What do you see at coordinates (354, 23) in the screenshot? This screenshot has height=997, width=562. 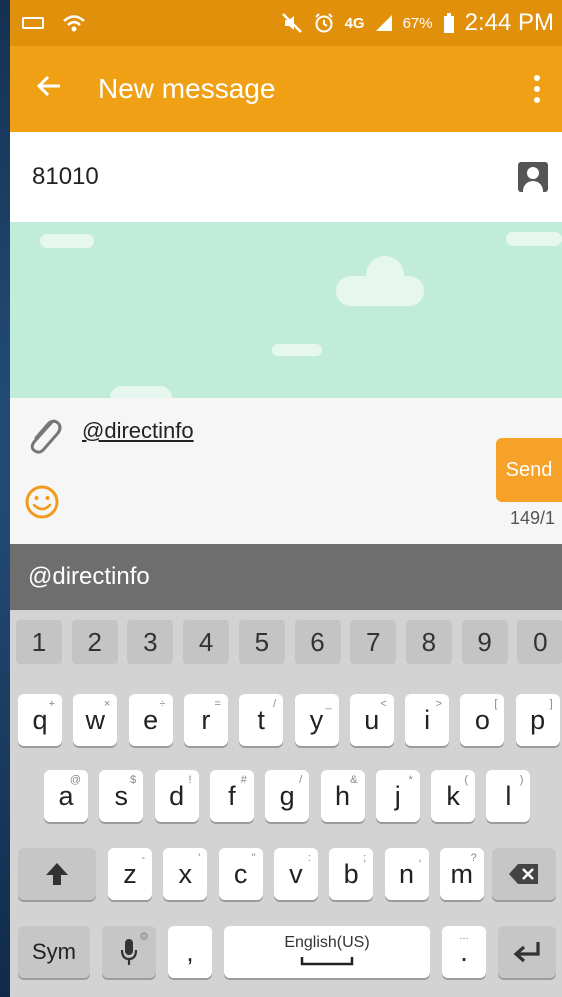 I see `lte-icon: 4G` at bounding box center [354, 23].